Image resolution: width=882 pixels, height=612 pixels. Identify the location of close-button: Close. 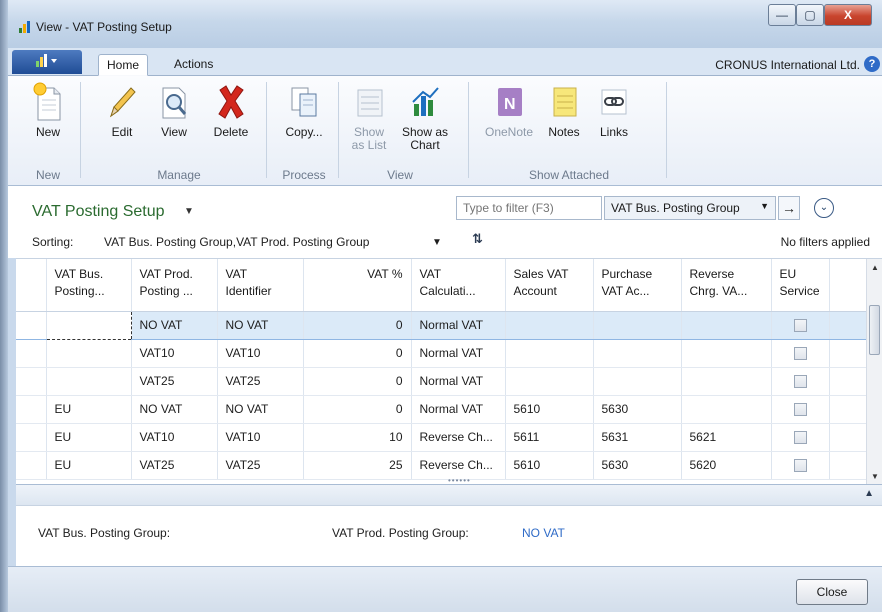
(832, 592).